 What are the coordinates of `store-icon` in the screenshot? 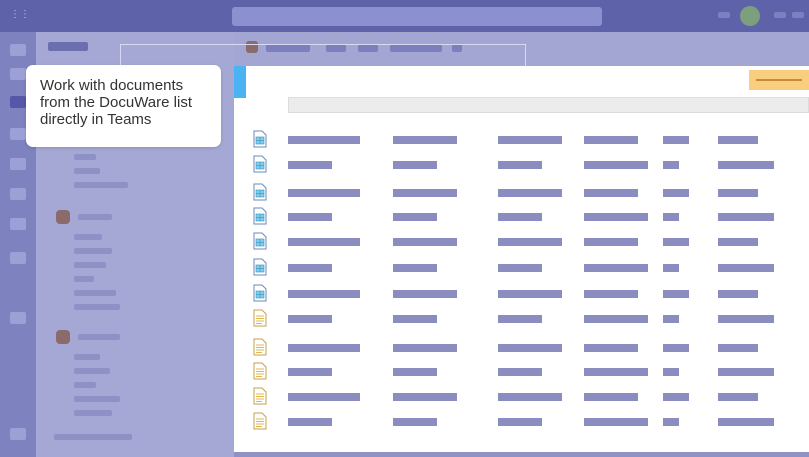 It's located at (18, 318).